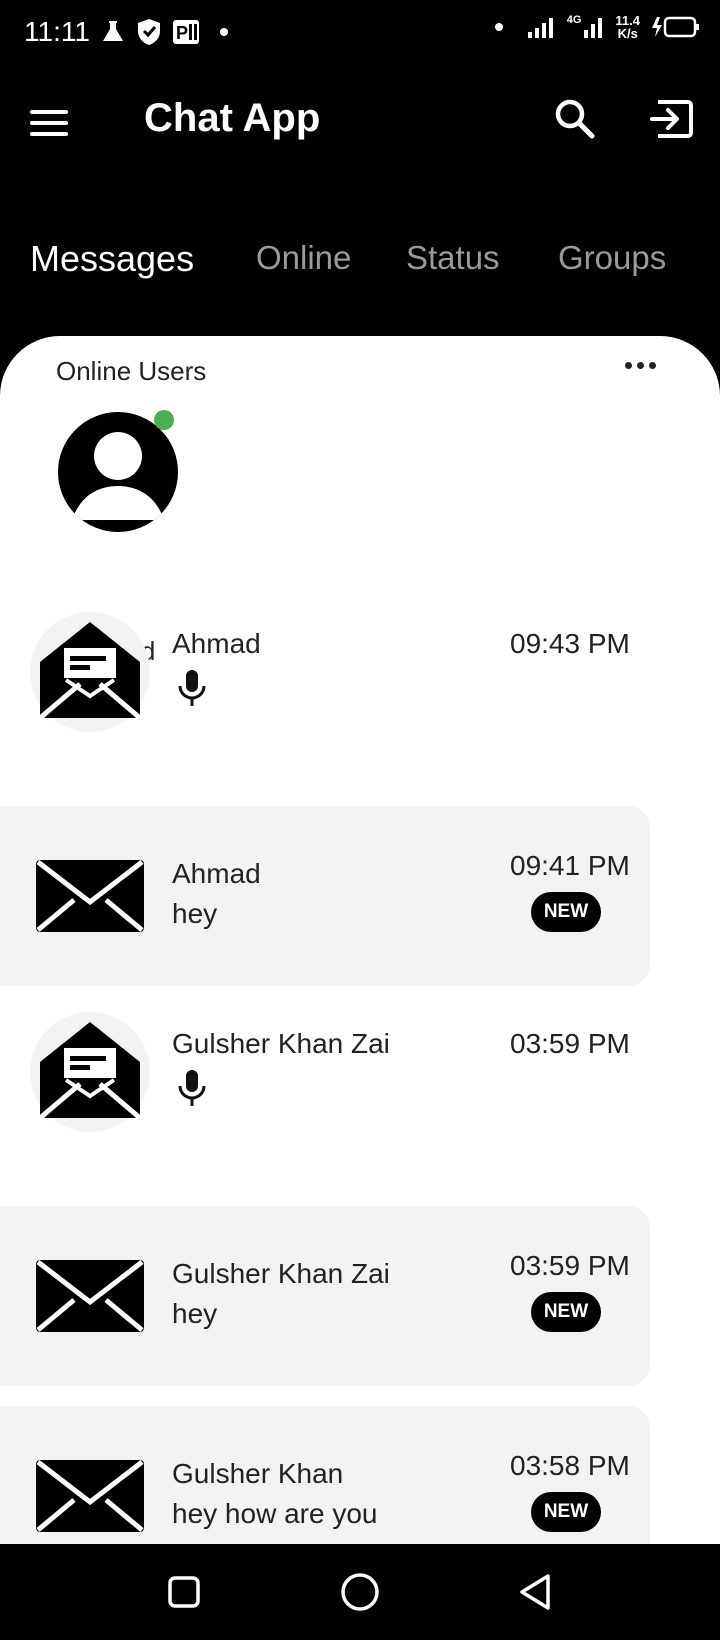 The height and width of the screenshot is (1640, 720). I want to click on back-button, so click(536, 1592).